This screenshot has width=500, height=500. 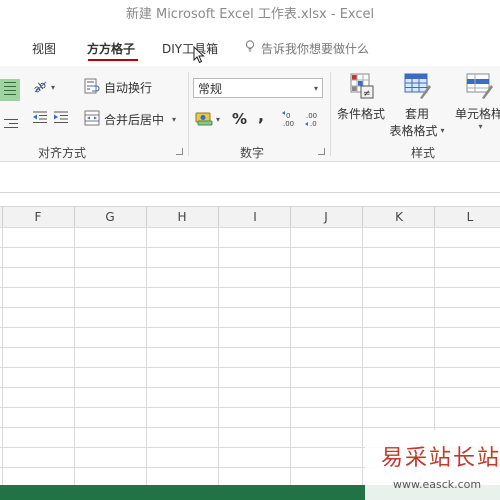 What do you see at coordinates (416, 114) in the screenshot?
I see `format-as-table-label-1: 套用` at bounding box center [416, 114].